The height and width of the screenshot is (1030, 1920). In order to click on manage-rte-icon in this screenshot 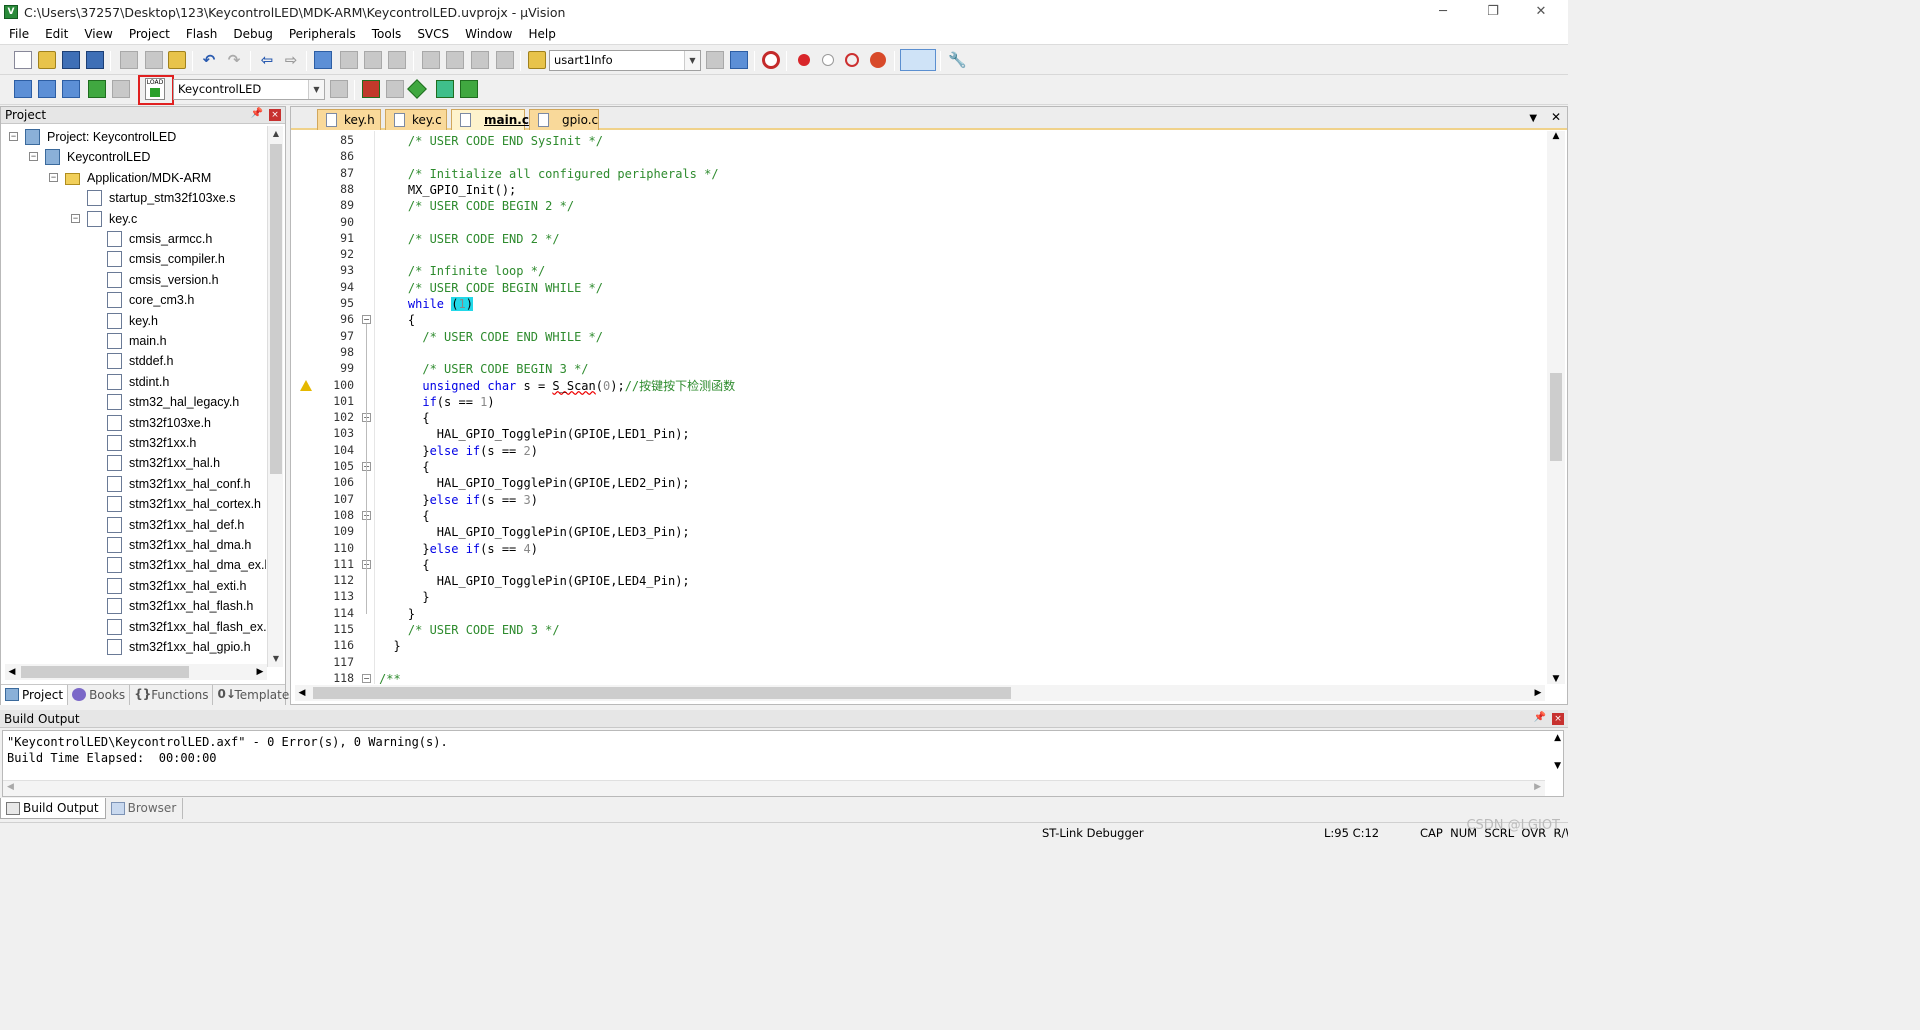, I will do `click(469, 89)`.